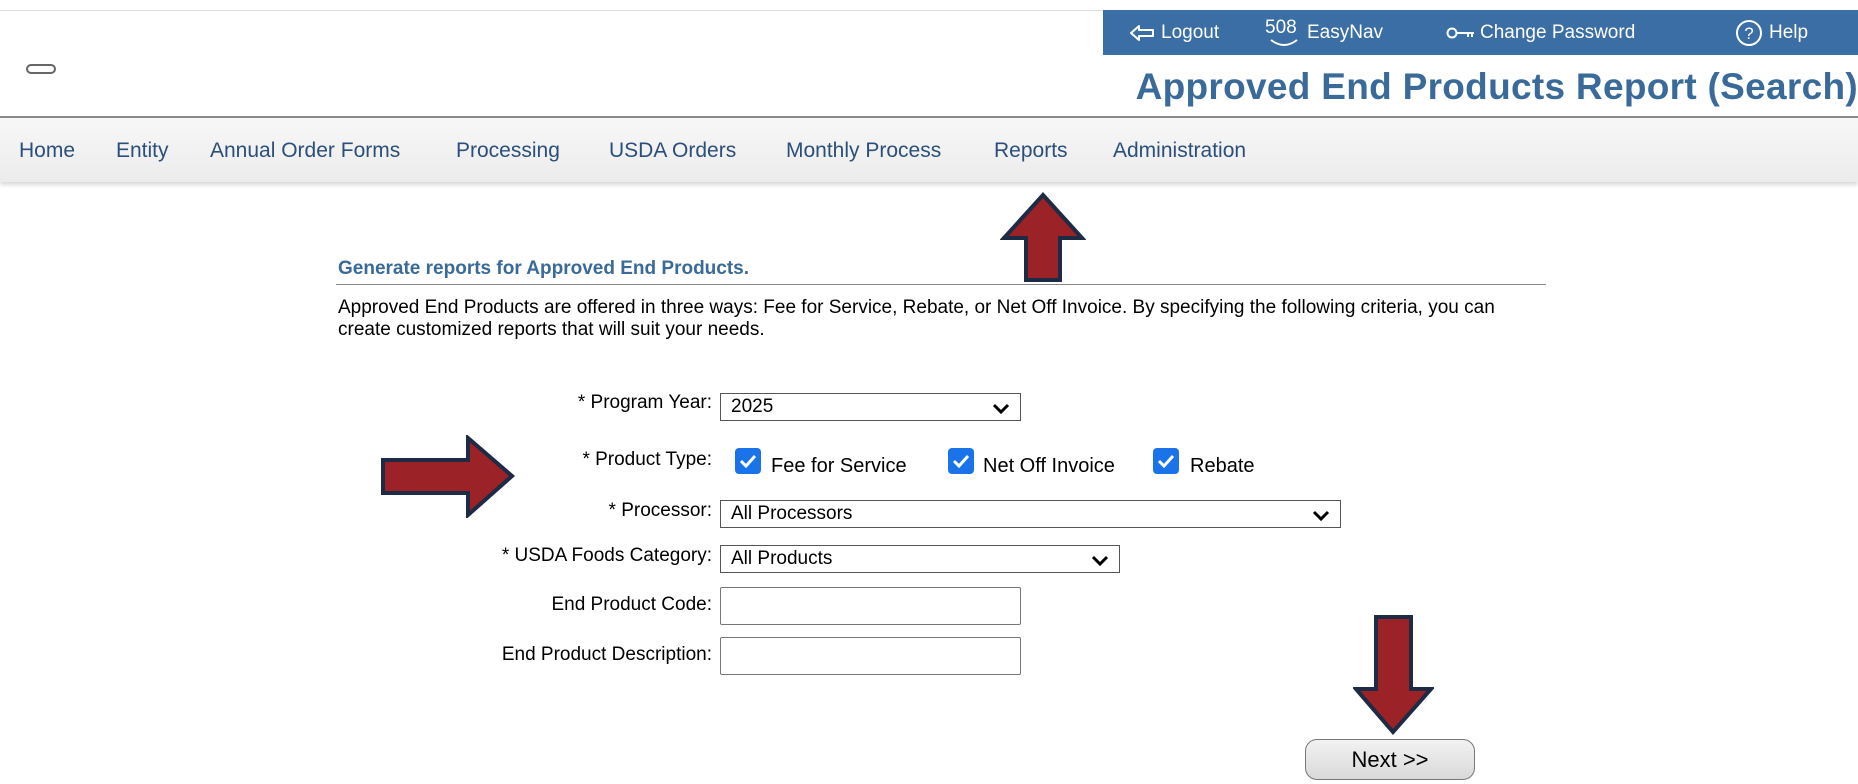  I want to click on rebate-checkbox, so click(1166, 461).